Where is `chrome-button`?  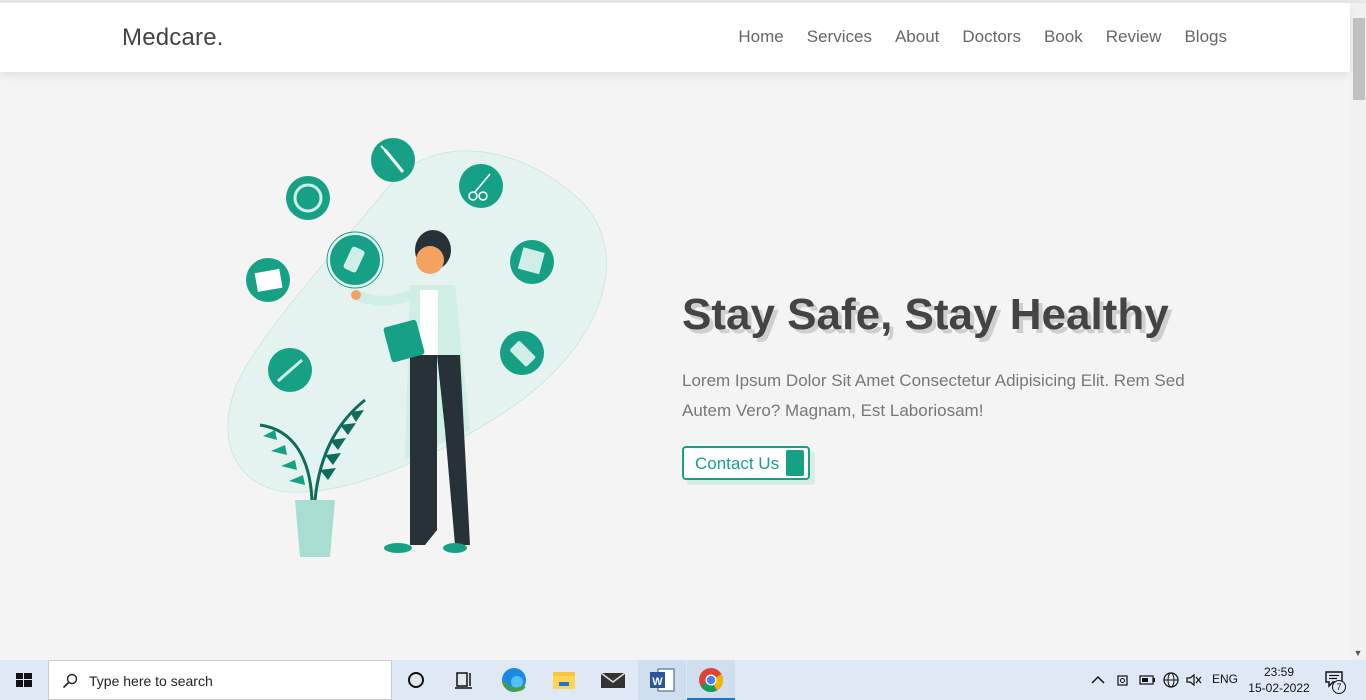 chrome-button is located at coordinates (711, 680).